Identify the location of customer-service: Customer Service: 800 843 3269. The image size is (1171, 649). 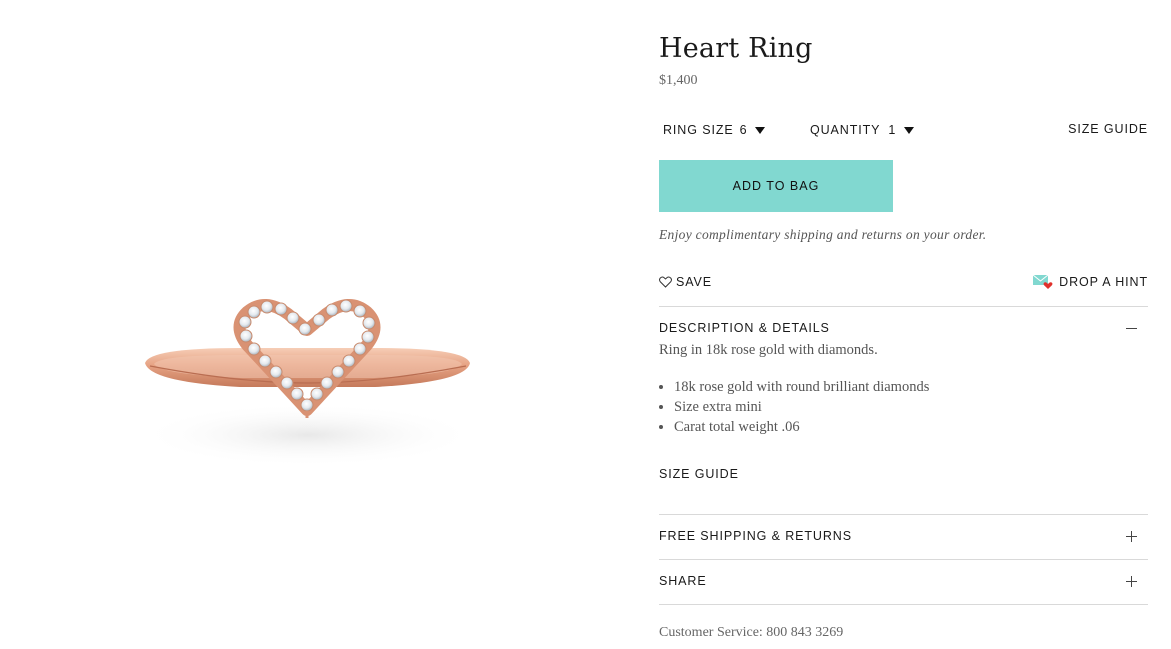
(751, 632).